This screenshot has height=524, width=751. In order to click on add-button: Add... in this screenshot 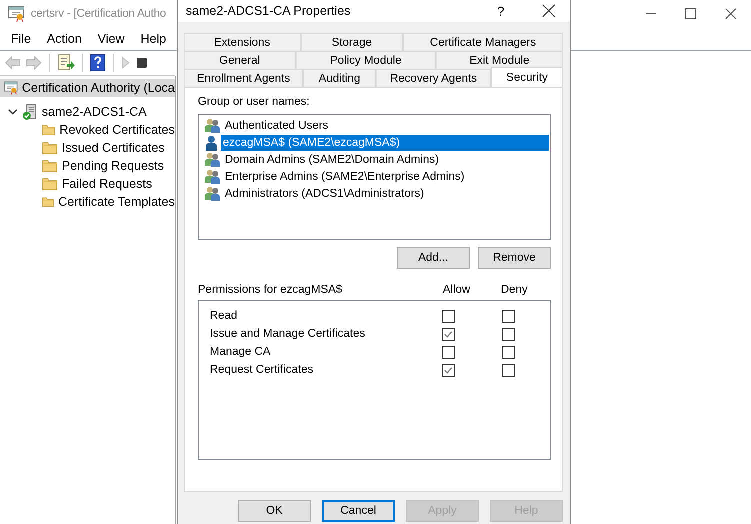, I will do `click(433, 258)`.